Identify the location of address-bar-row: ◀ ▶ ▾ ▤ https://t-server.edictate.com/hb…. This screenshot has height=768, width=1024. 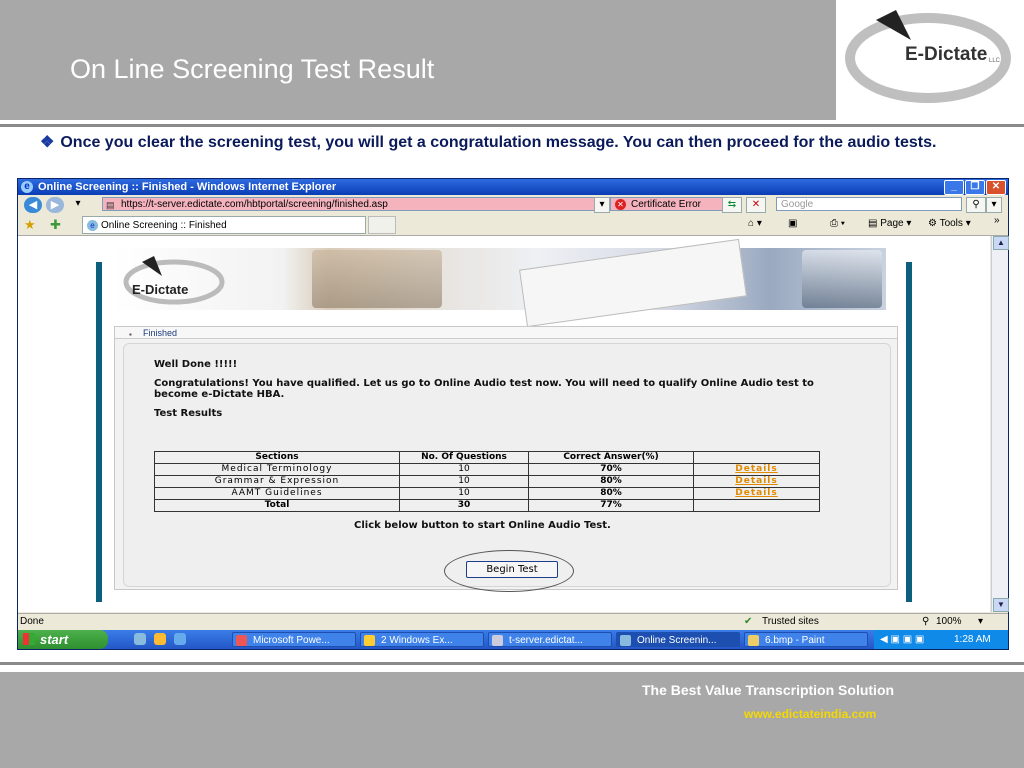
(513, 205).